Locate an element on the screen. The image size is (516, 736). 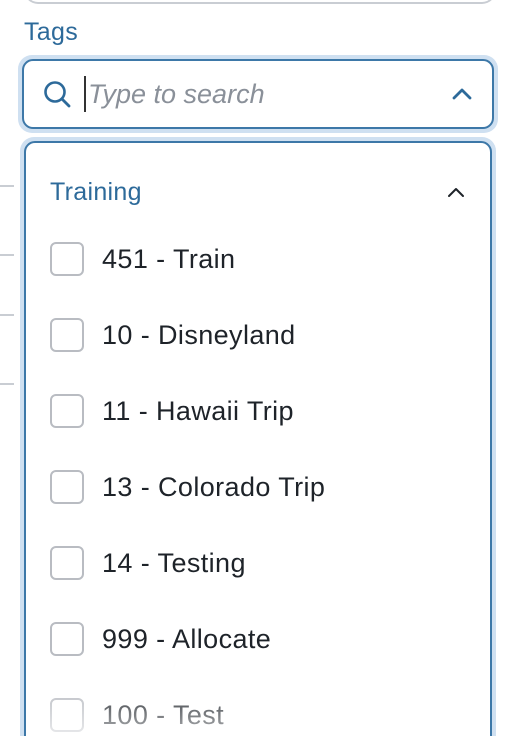
group-header-training: Training is located at coordinates (258, 192).